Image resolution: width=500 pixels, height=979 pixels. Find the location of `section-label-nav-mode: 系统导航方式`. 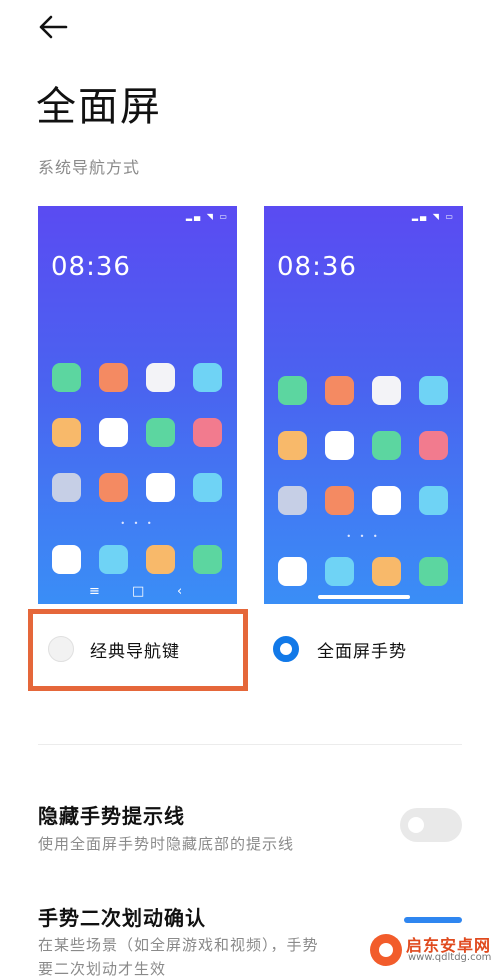

section-label-nav-mode: 系统导航方式 is located at coordinates (89, 167).